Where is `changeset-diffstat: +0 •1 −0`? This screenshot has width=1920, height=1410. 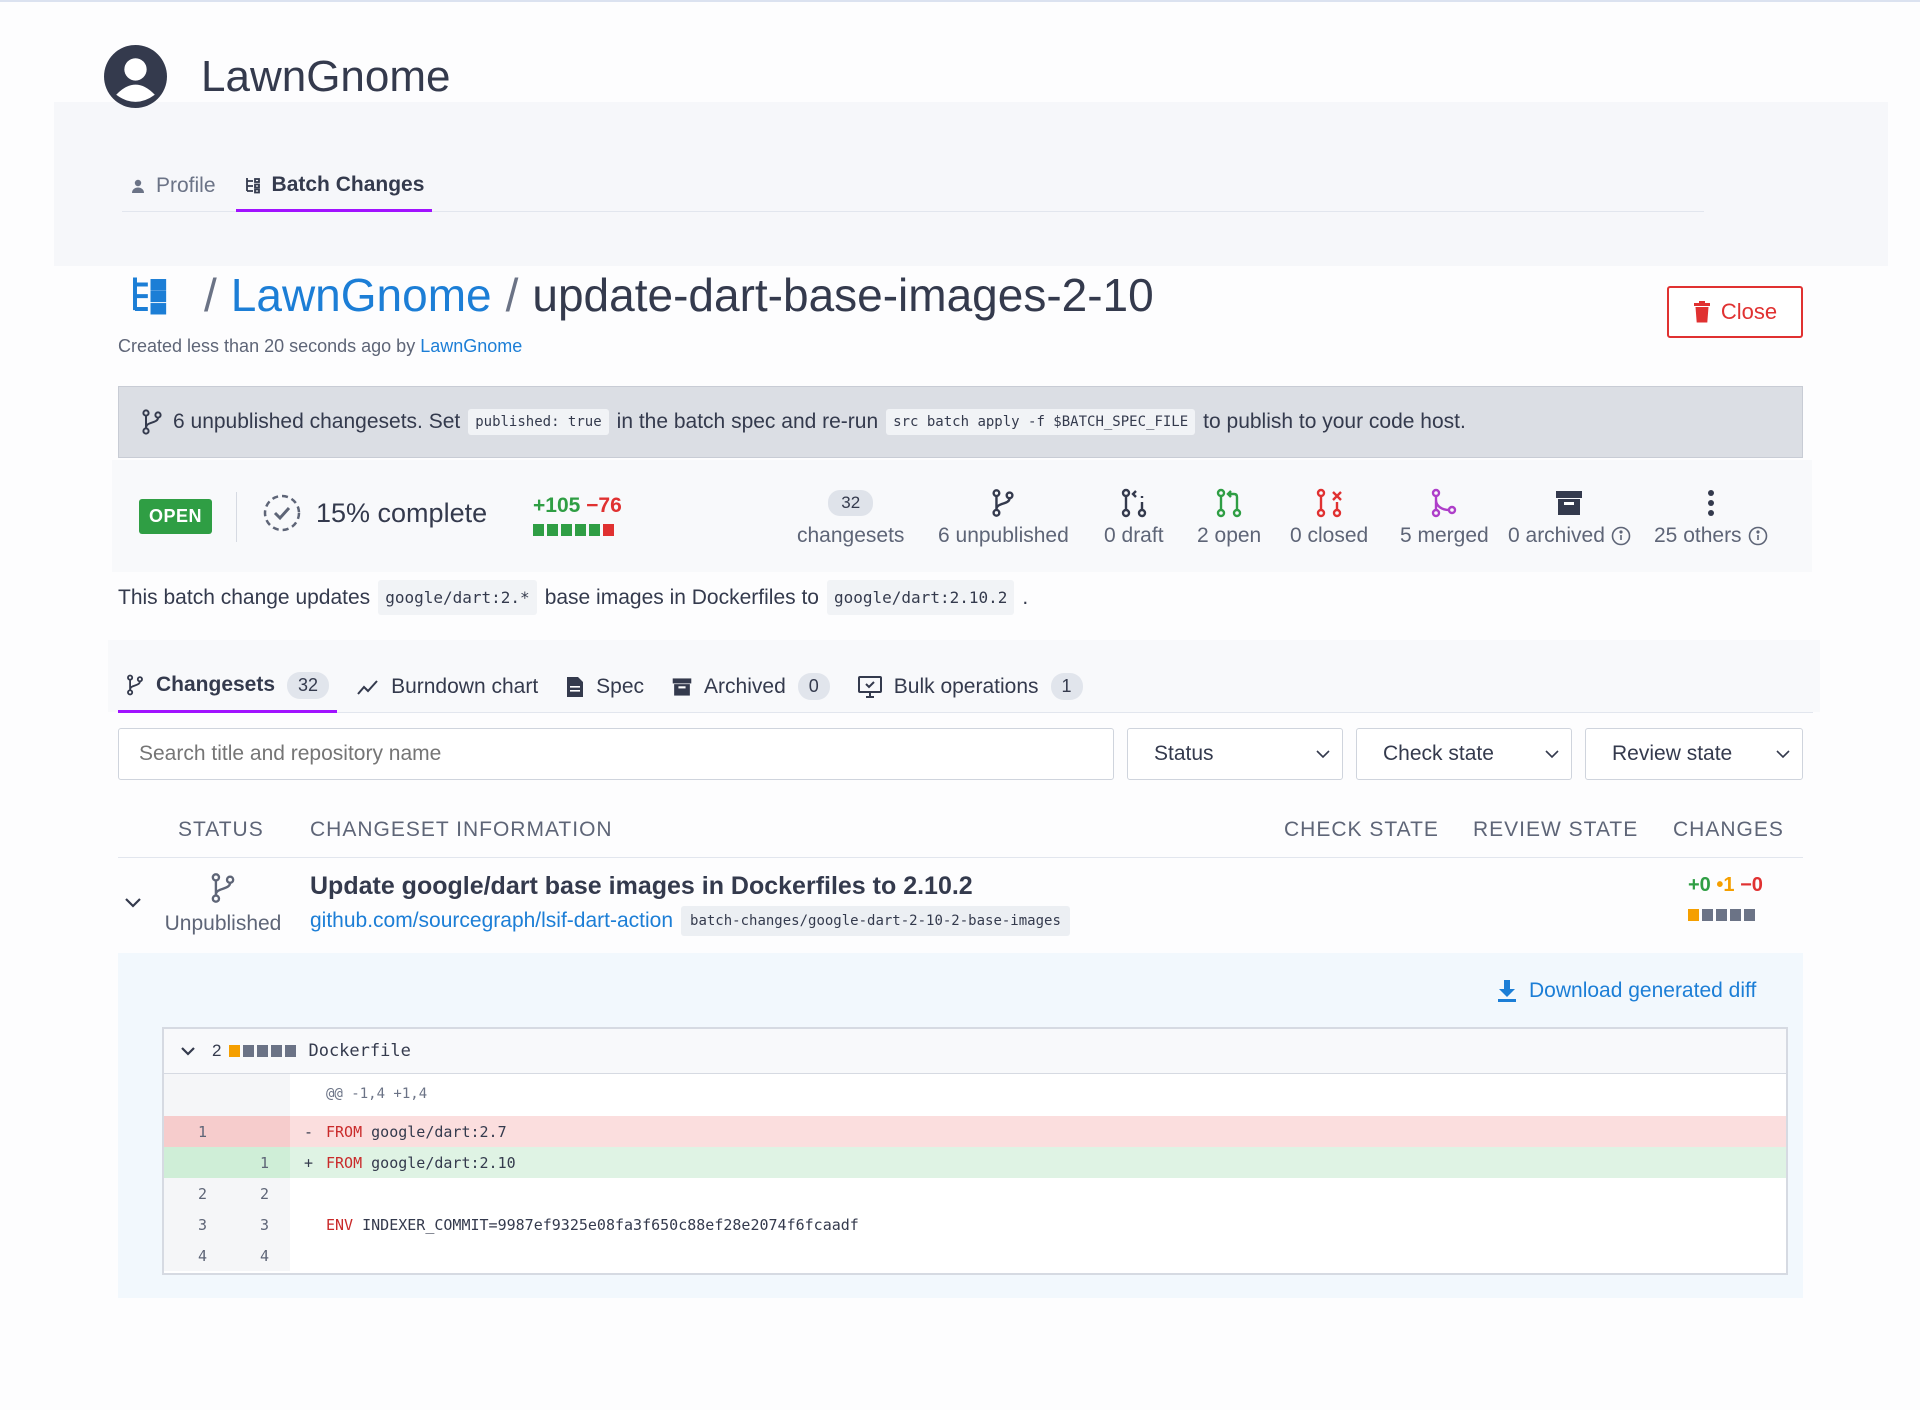 changeset-diffstat: +0 •1 −0 is located at coordinates (1725, 897).